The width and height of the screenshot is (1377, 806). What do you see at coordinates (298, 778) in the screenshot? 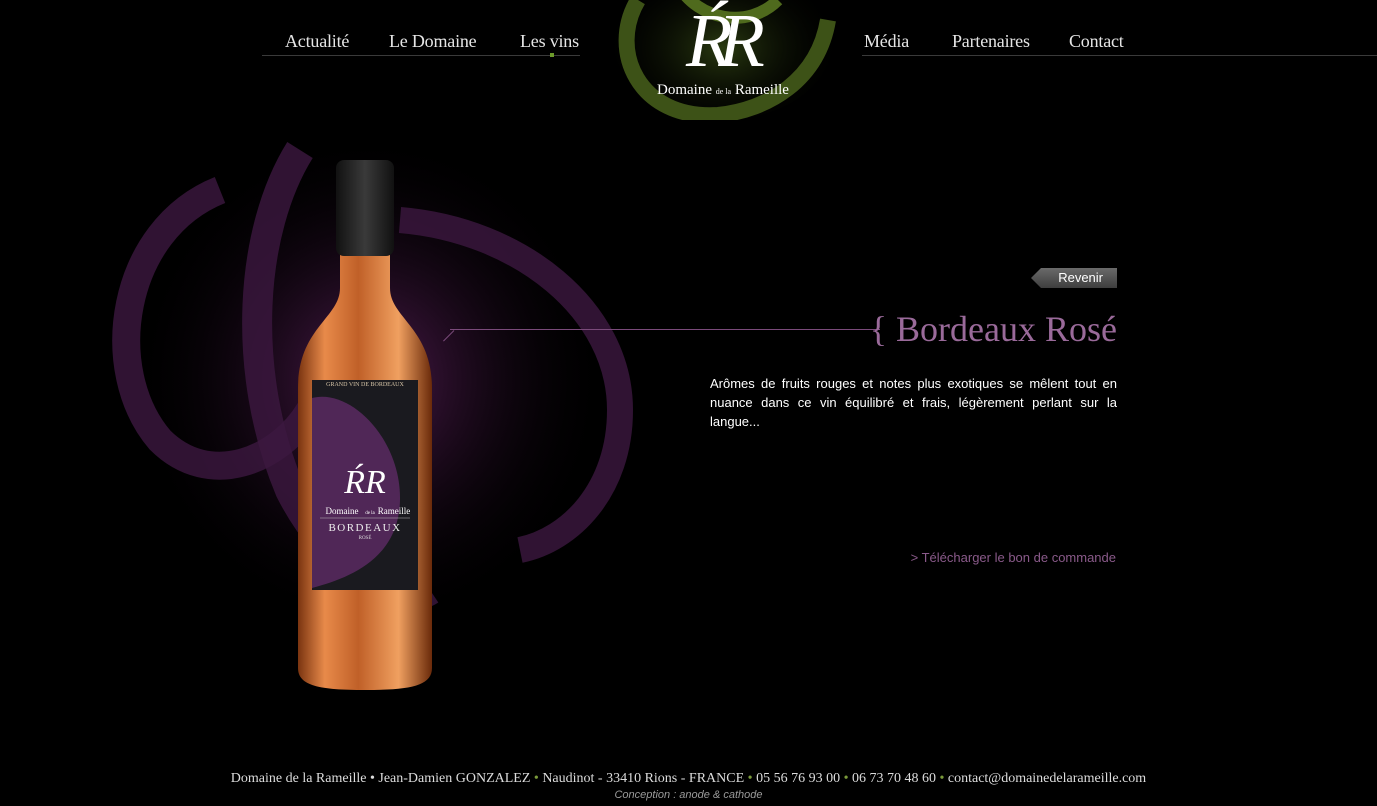
I see `footer-company: Domaine de la Rameille` at bounding box center [298, 778].